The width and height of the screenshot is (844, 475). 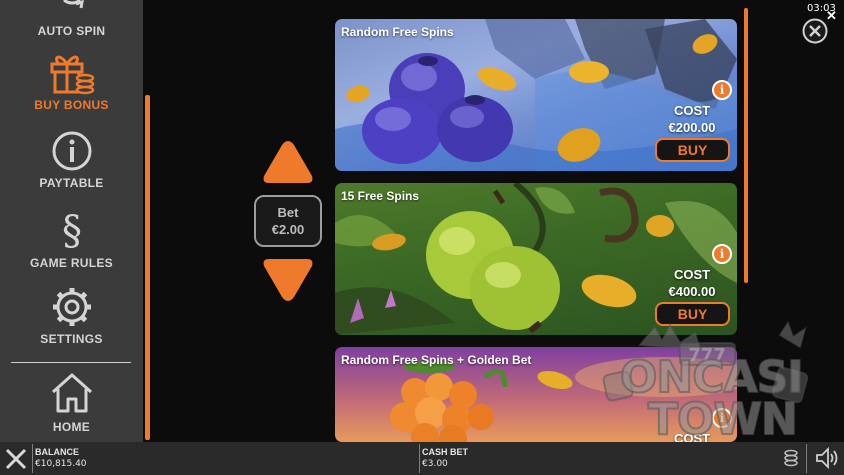 What do you see at coordinates (71, 427) in the screenshot?
I see `menu-label-home: HOME` at bounding box center [71, 427].